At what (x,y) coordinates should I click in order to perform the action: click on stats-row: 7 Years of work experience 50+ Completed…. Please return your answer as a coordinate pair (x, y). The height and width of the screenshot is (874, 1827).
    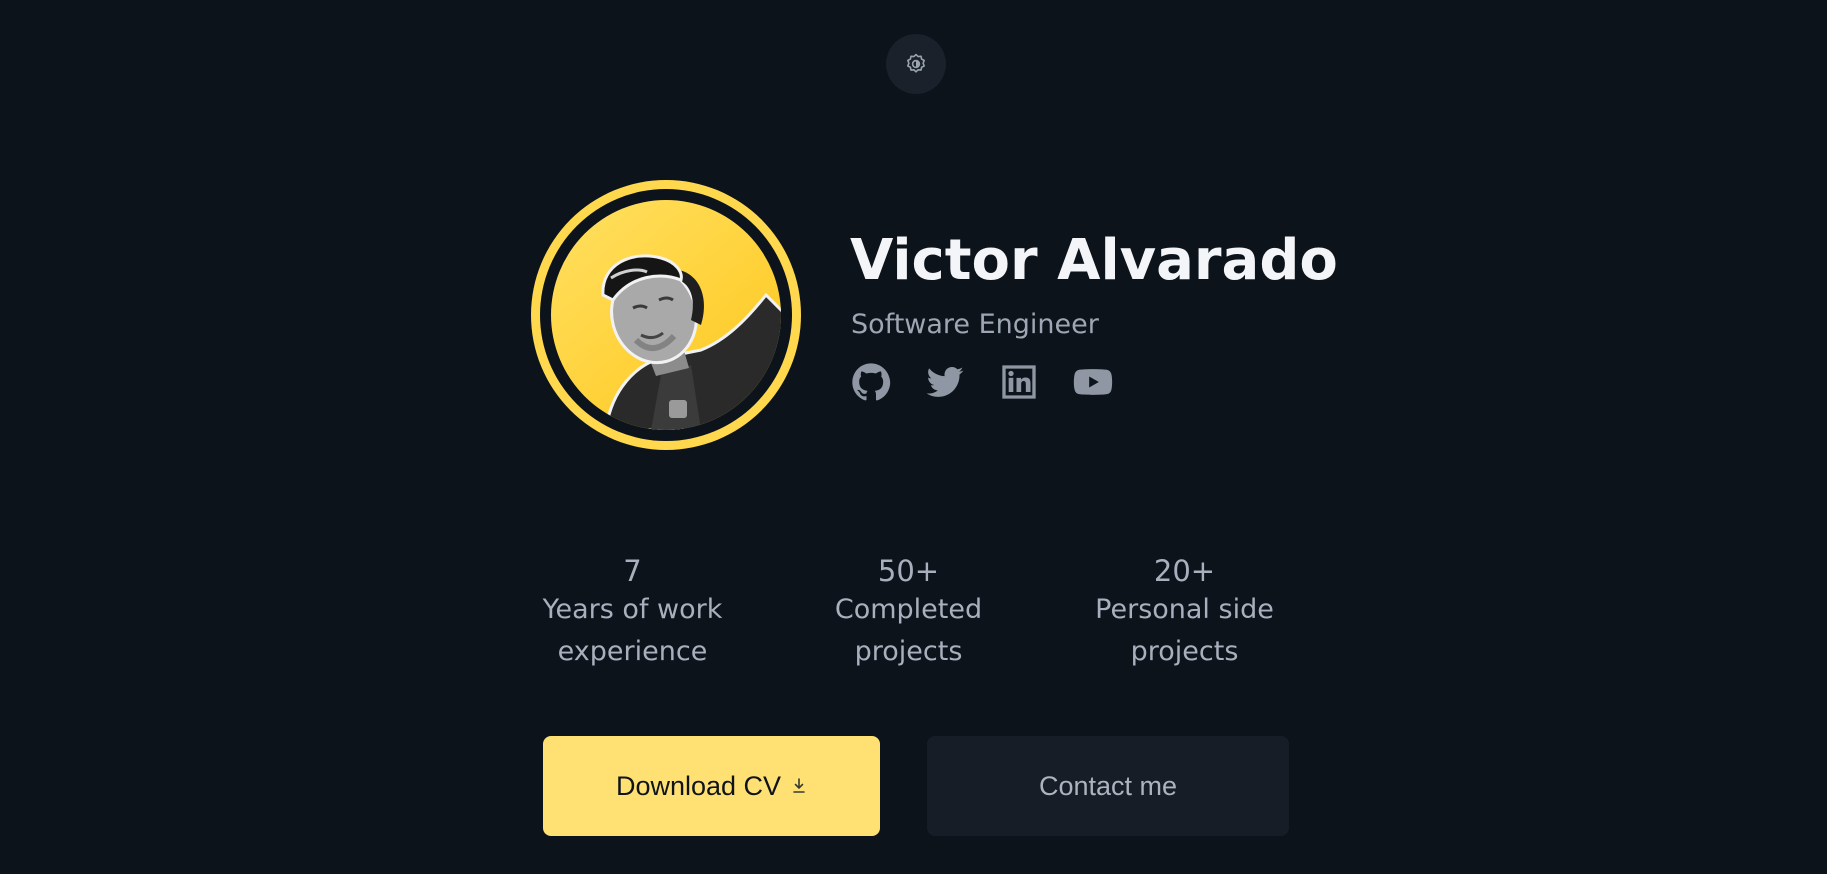
    Looking at the image, I should click on (908, 613).